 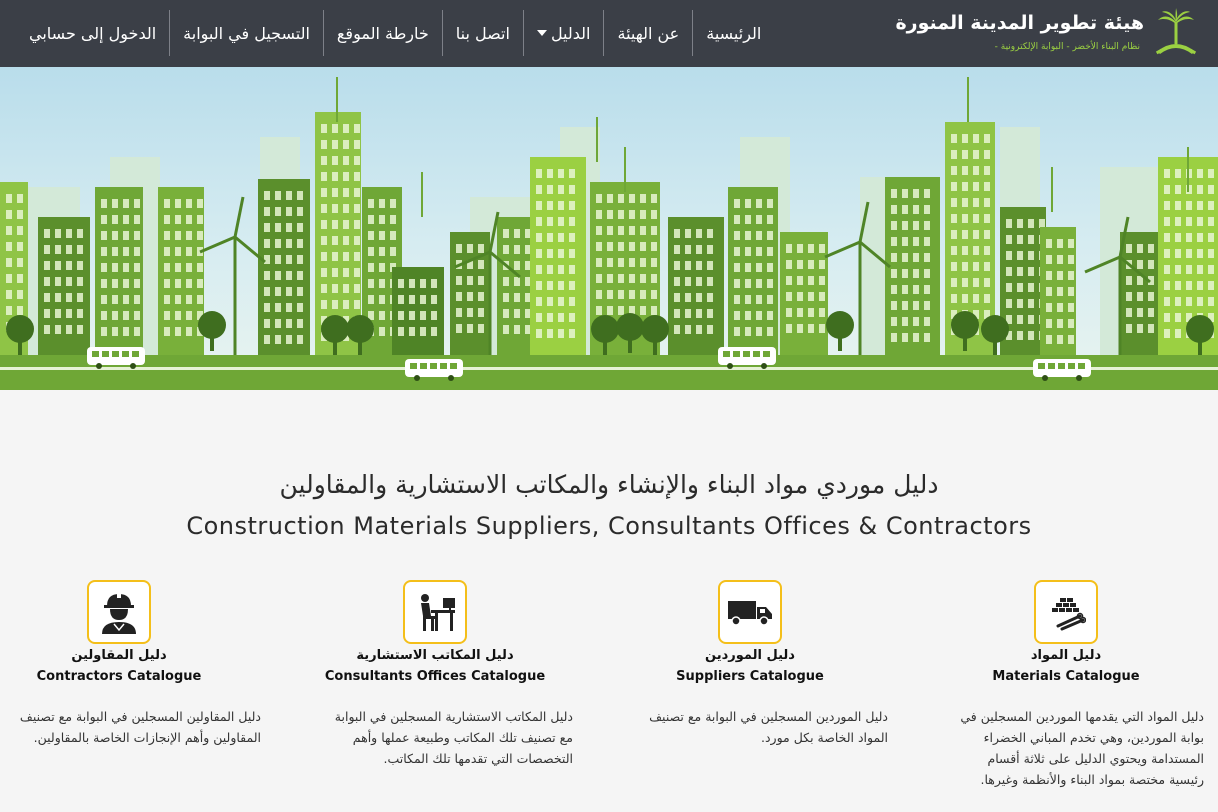 What do you see at coordinates (1176, 31) in the screenshot?
I see `palm-swords-emblem-icon` at bounding box center [1176, 31].